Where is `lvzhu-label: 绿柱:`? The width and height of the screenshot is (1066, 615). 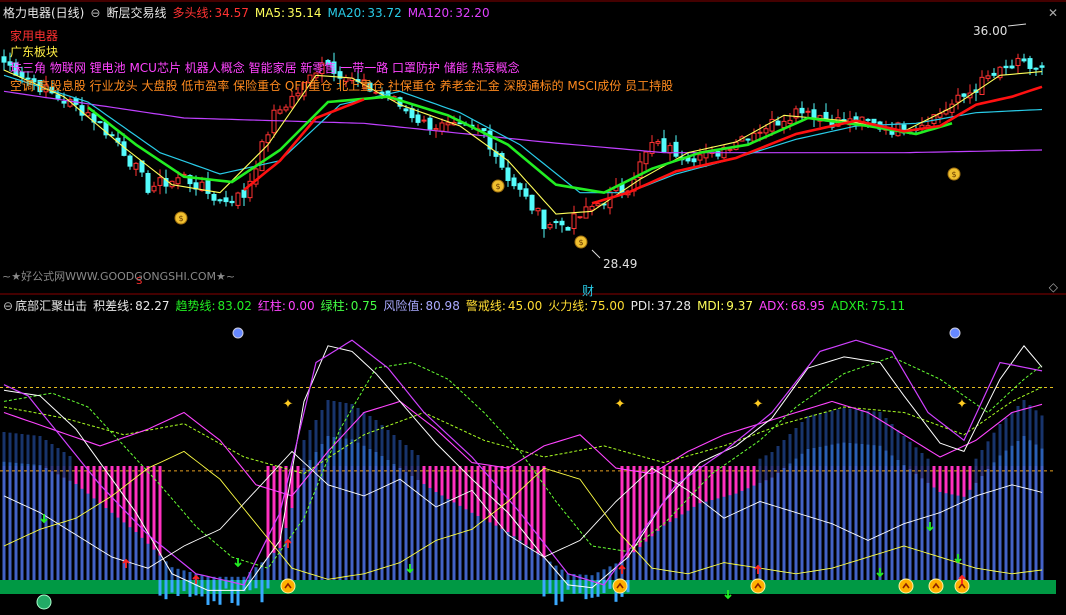
lvzhu-label: 绿柱: is located at coordinates (334, 306).